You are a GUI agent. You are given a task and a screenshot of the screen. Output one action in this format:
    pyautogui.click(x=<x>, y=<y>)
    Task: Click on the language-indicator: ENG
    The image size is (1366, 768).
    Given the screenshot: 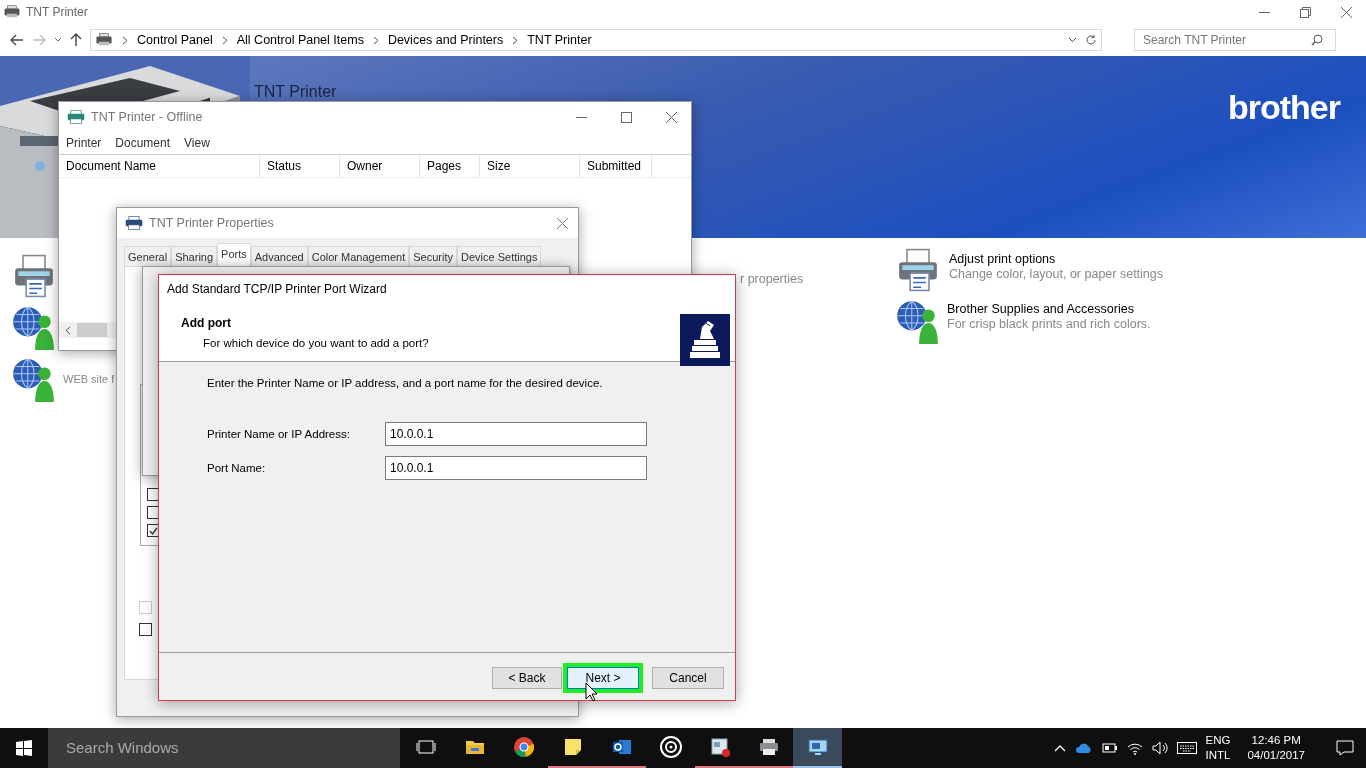 What is the action you would take?
    pyautogui.click(x=1218, y=740)
    